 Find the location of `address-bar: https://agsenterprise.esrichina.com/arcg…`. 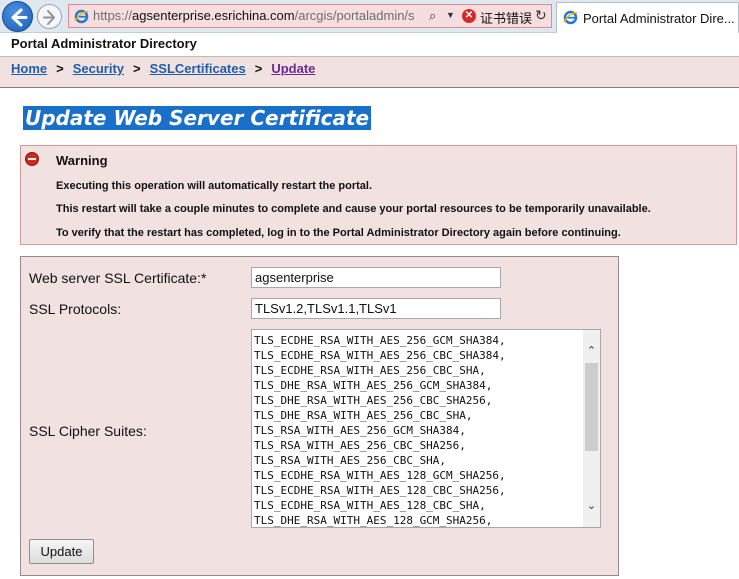

address-bar: https://agsenterprise.esrichina.com/arcg… is located at coordinates (310, 16).